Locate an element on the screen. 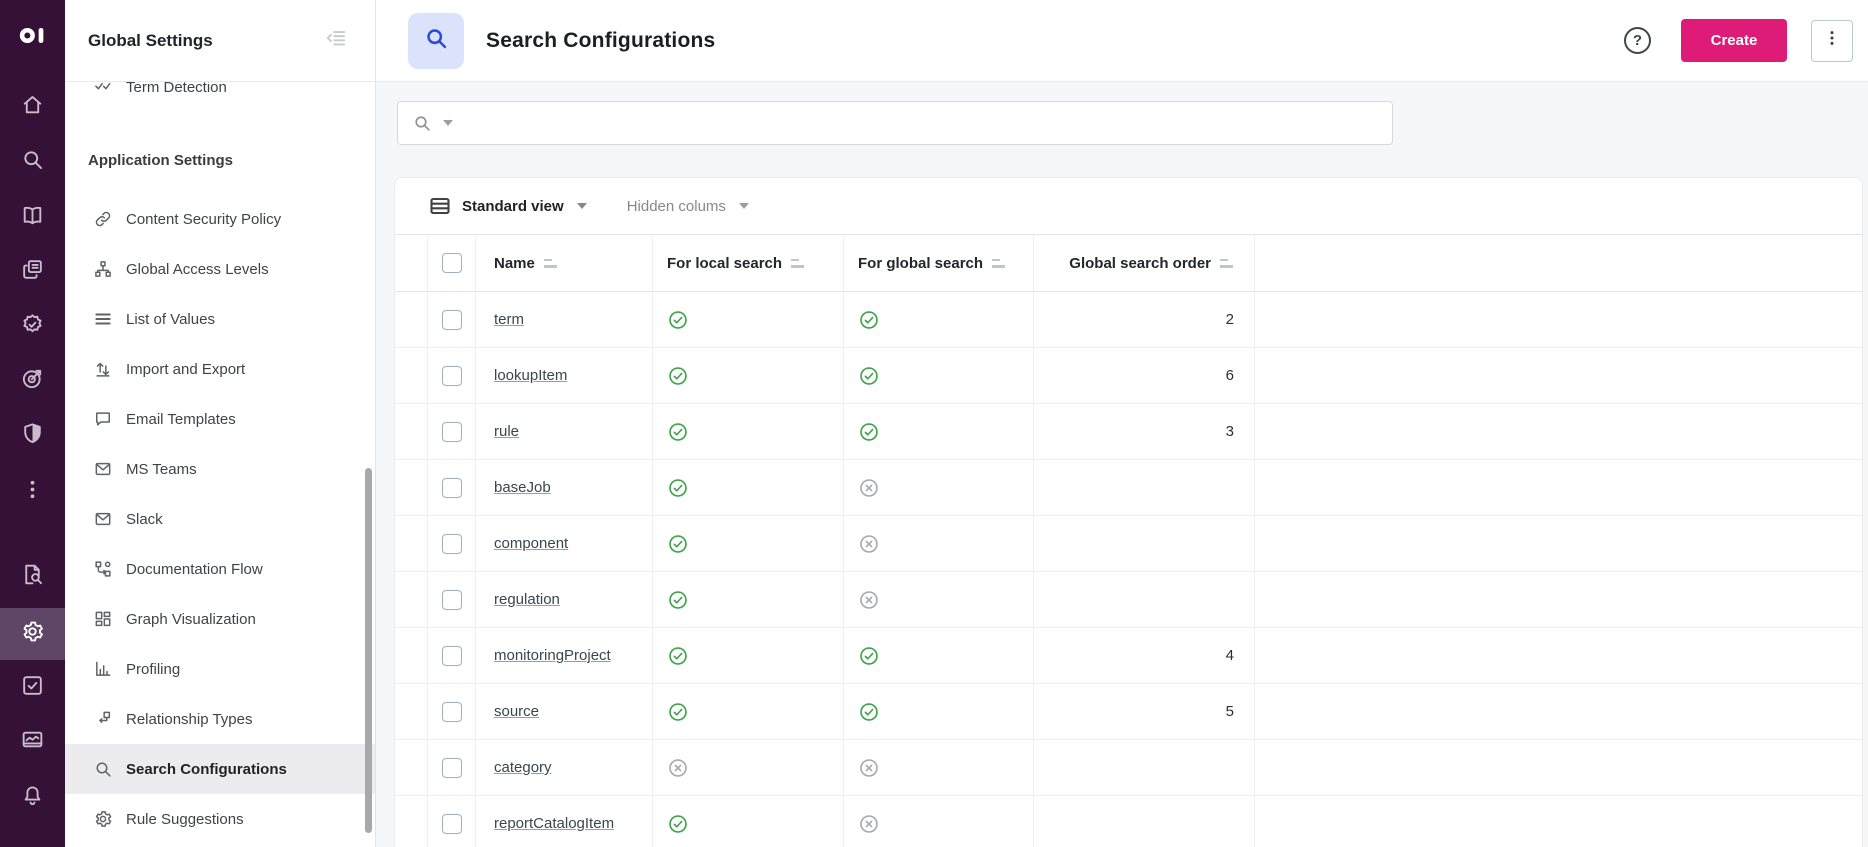 The width and height of the screenshot is (1868, 847). hidden-columns-selector: Hidden colums is located at coordinates (676, 206).